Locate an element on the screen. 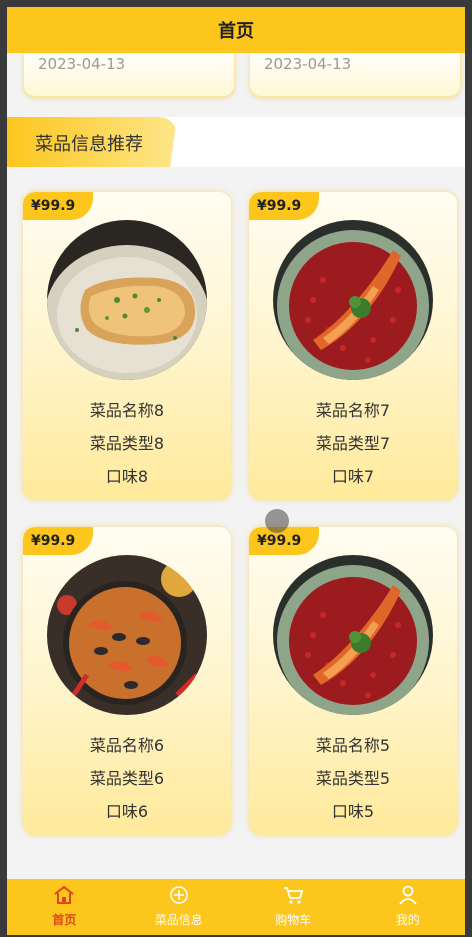 The image size is (472, 937). dish-card: ¥99.9 菜品名称5 菜品类型5 口味5 is located at coordinates (353, 681).